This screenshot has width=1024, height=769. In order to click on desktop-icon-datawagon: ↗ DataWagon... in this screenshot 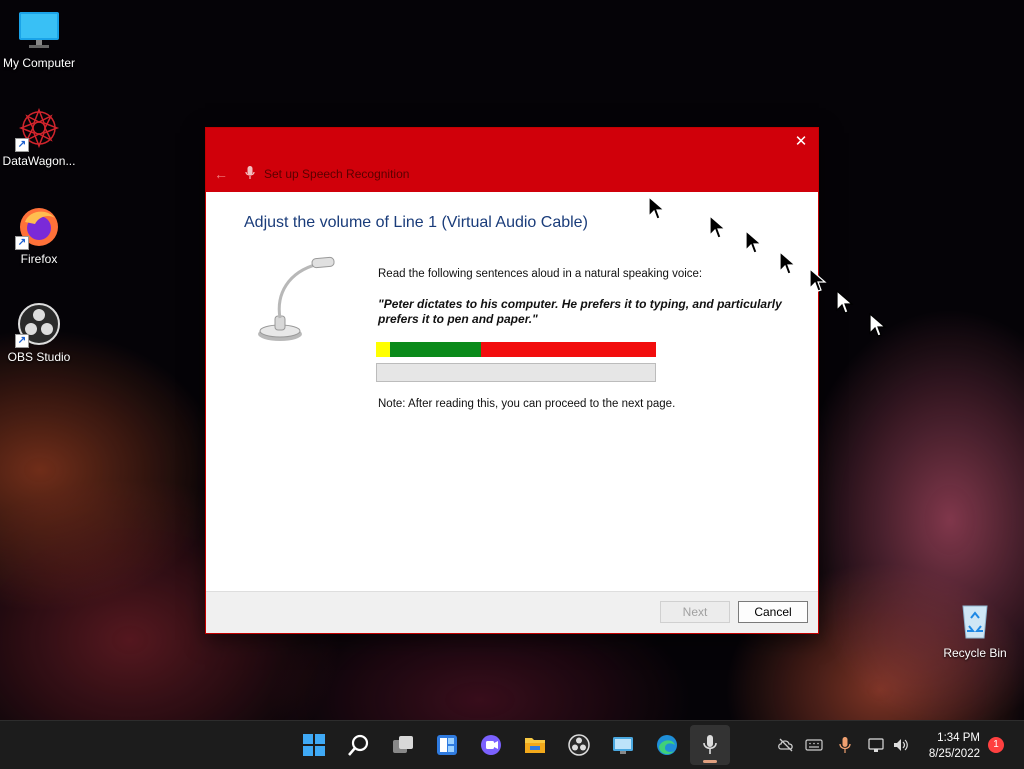, I will do `click(40, 137)`.